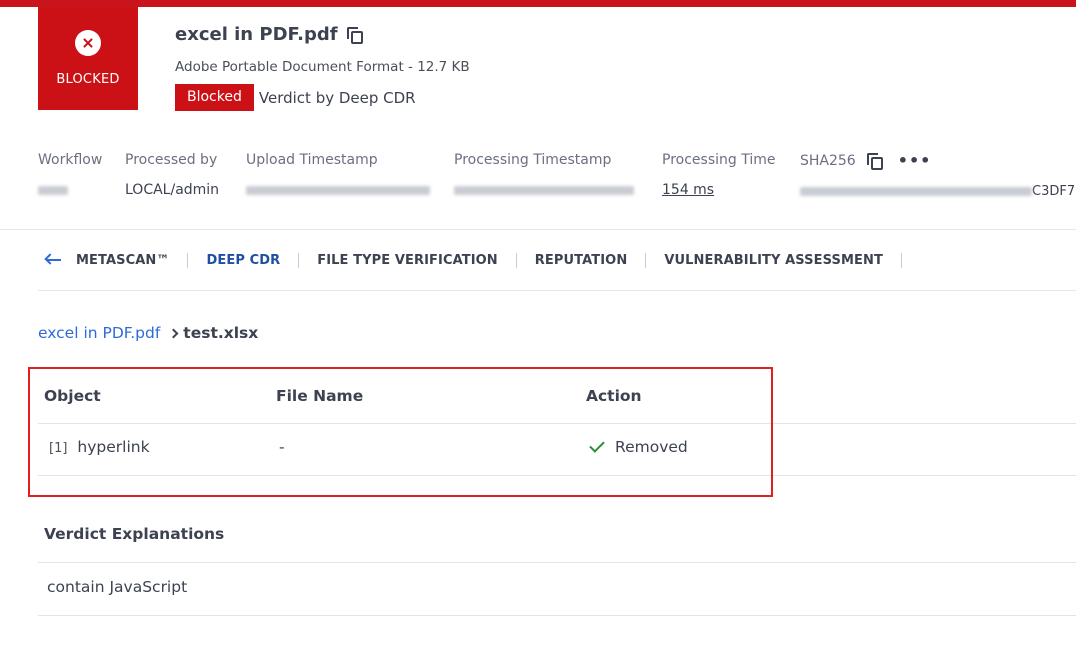  Describe the element at coordinates (70, 175) in the screenshot. I see `workflow-field: Workflow` at that location.